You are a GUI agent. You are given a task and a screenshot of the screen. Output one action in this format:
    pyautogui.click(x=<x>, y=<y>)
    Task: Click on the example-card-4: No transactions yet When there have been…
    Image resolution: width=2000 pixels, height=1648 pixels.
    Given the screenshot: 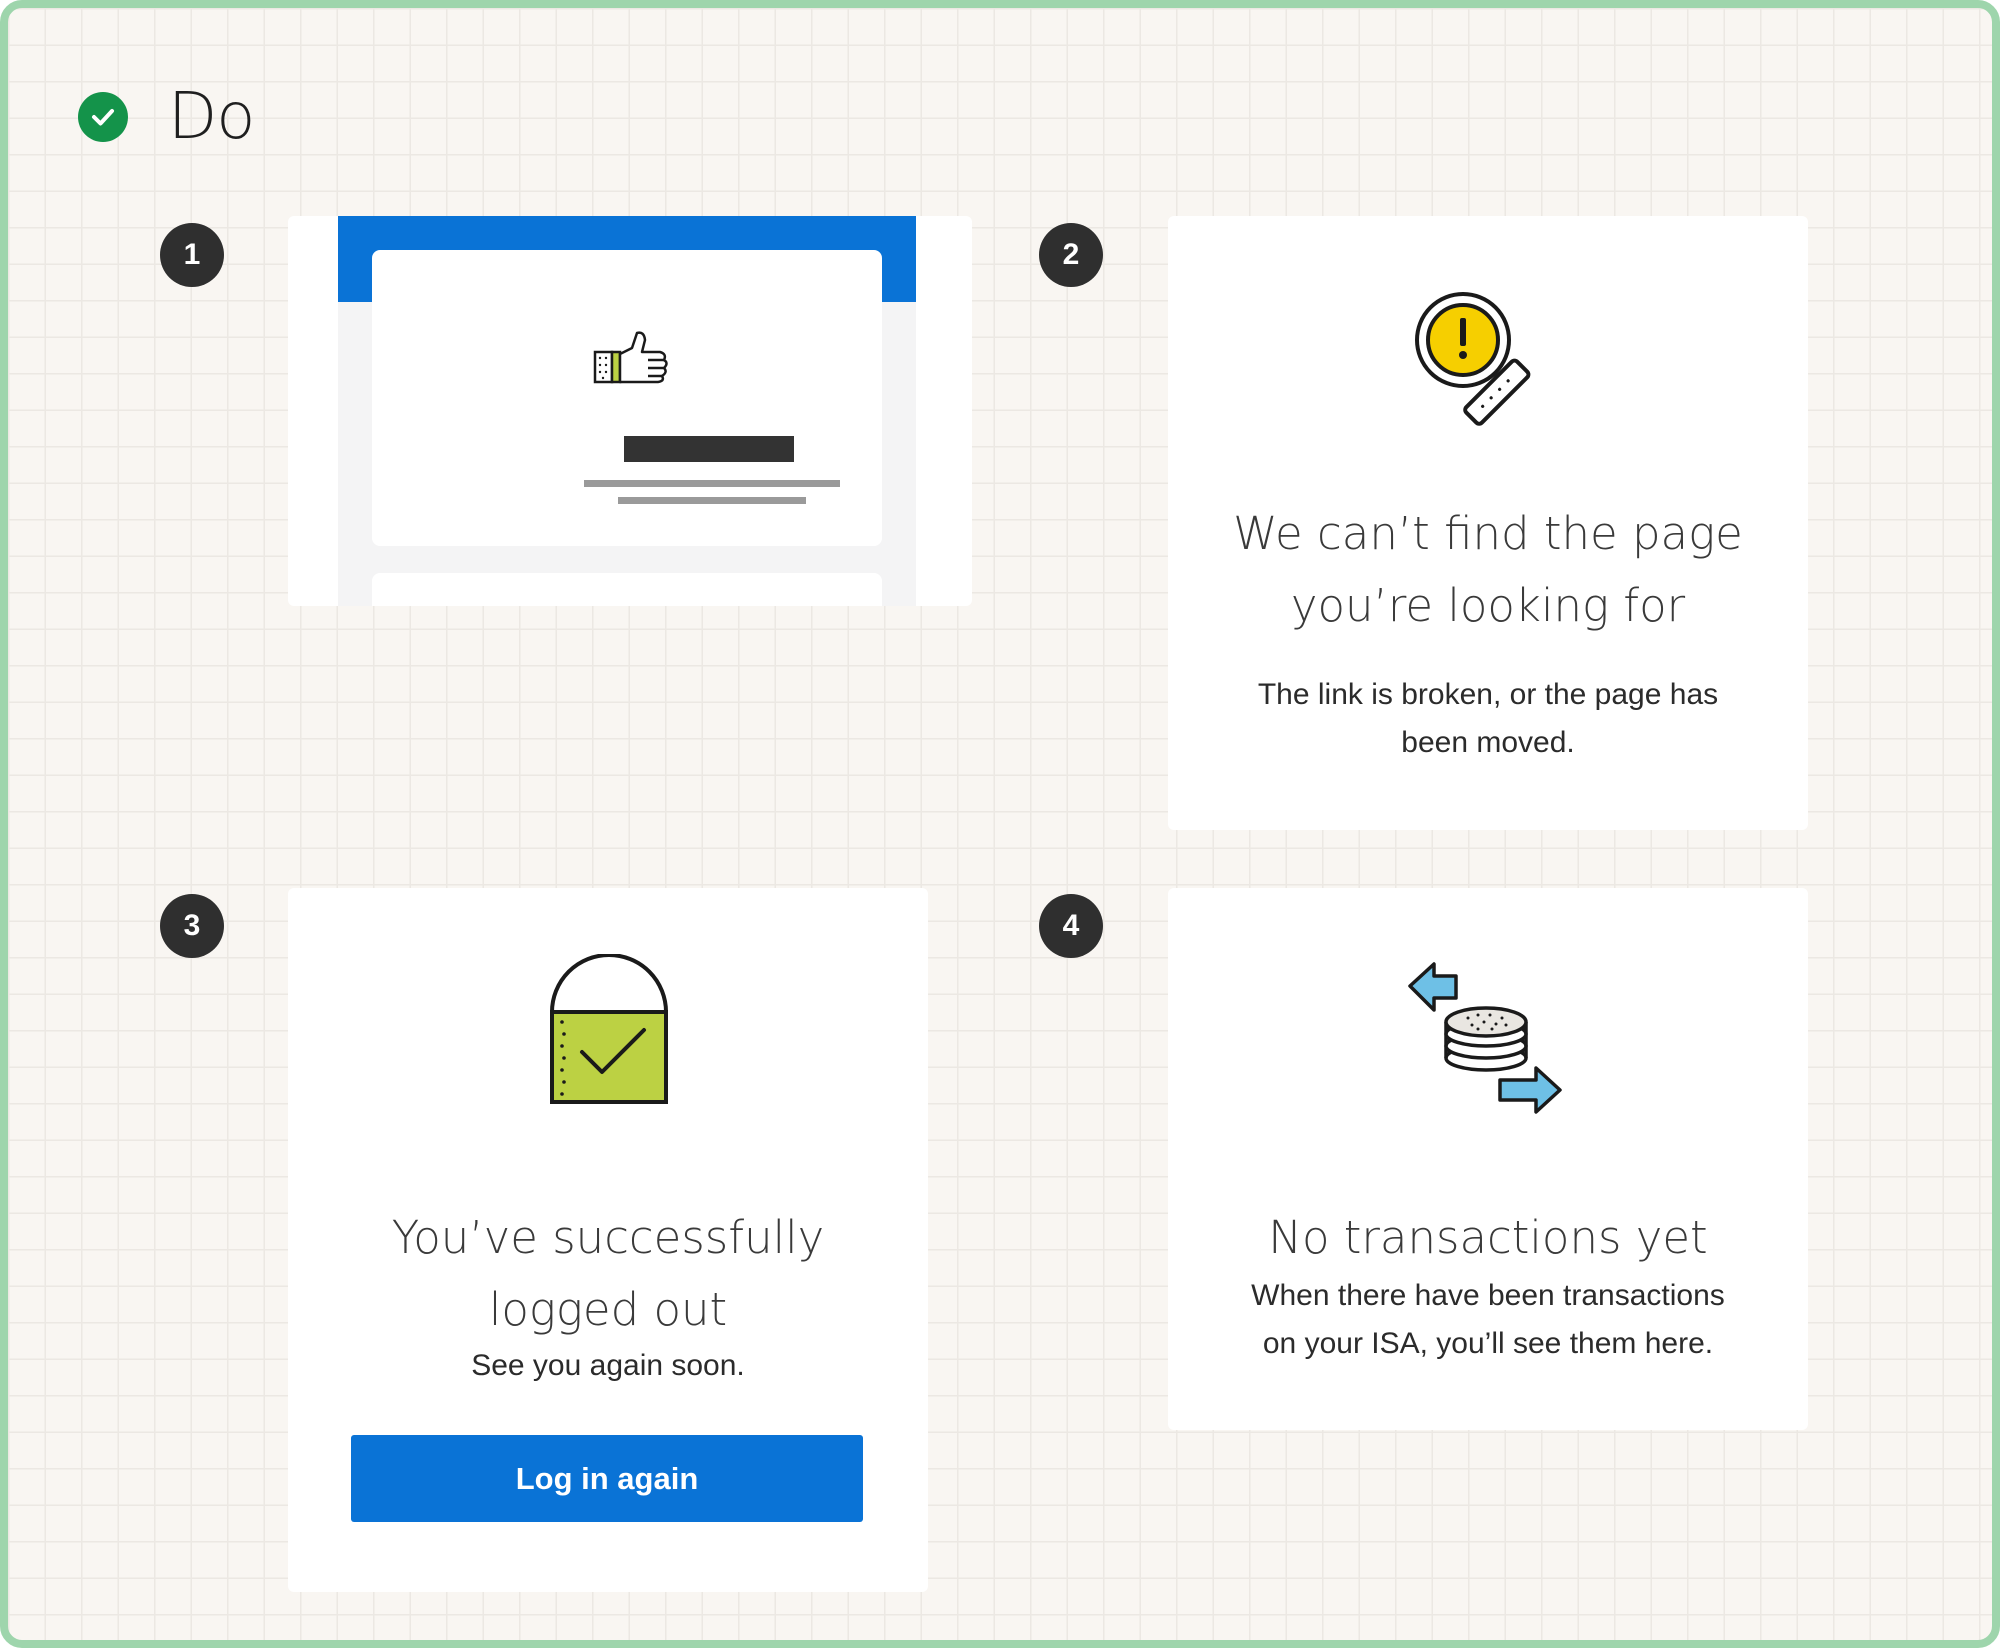 What is the action you would take?
    pyautogui.click(x=1488, y=1159)
    